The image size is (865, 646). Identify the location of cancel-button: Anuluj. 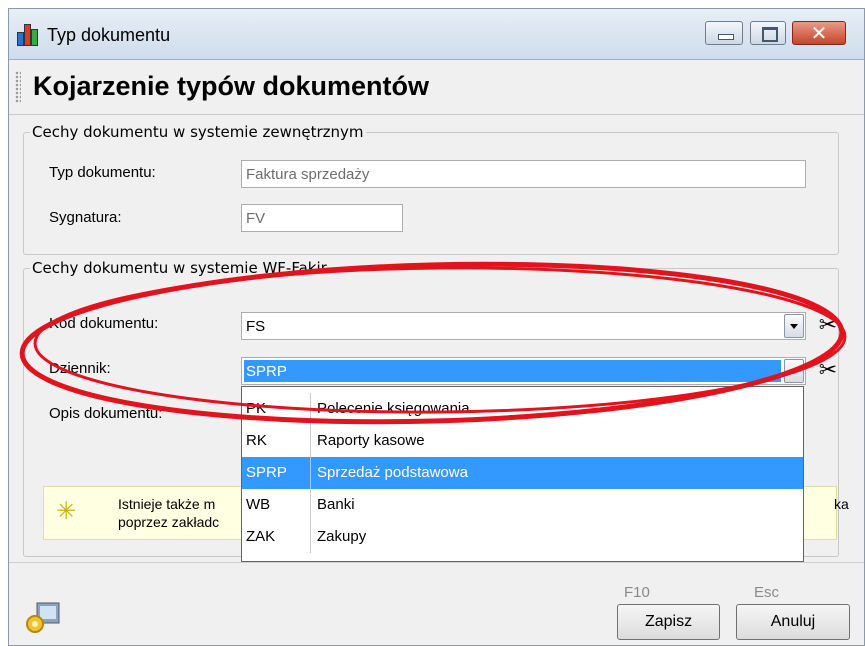
(793, 622).